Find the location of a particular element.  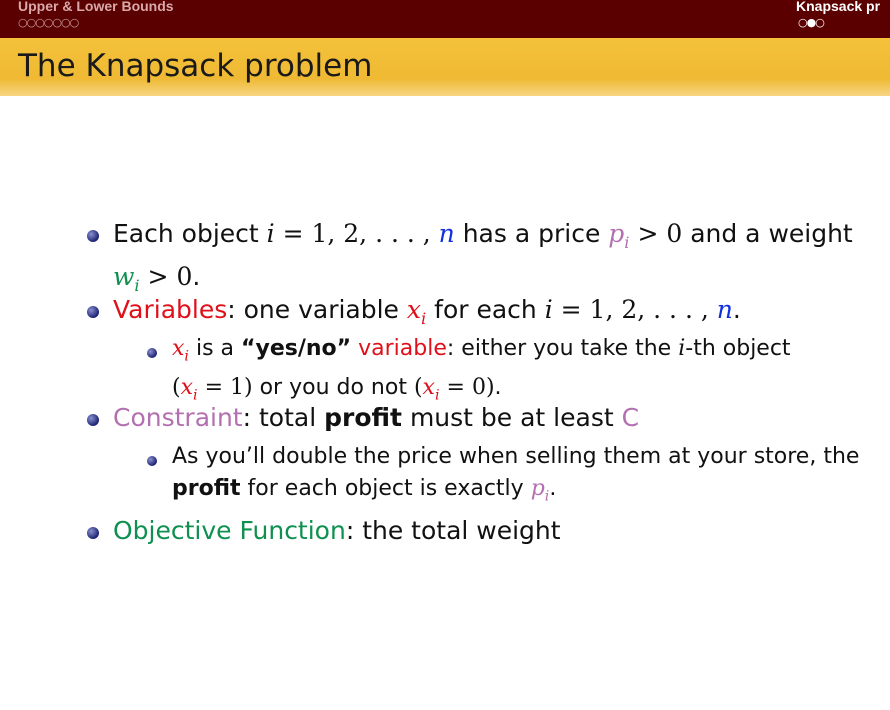

text: must be at least is located at coordinates (512, 417).